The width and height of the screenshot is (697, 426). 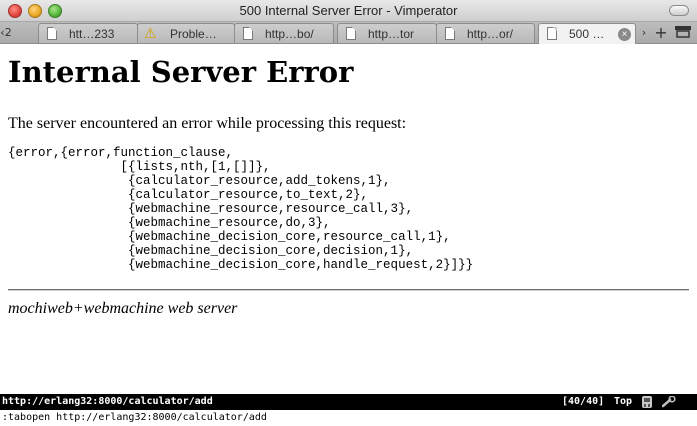 I want to click on tab-3: http…bo/, so click(x=284, y=33).